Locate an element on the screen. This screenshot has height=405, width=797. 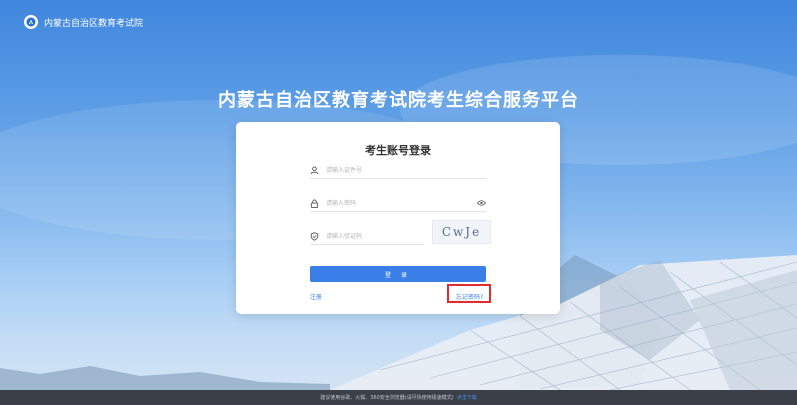
site-header: 内蒙古自治区教育考试院 is located at coordinates (83, 22).